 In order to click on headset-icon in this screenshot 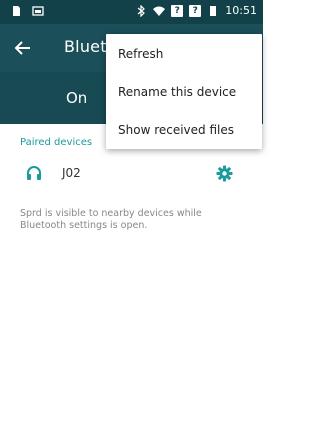, I will do `click(34, 173)`.